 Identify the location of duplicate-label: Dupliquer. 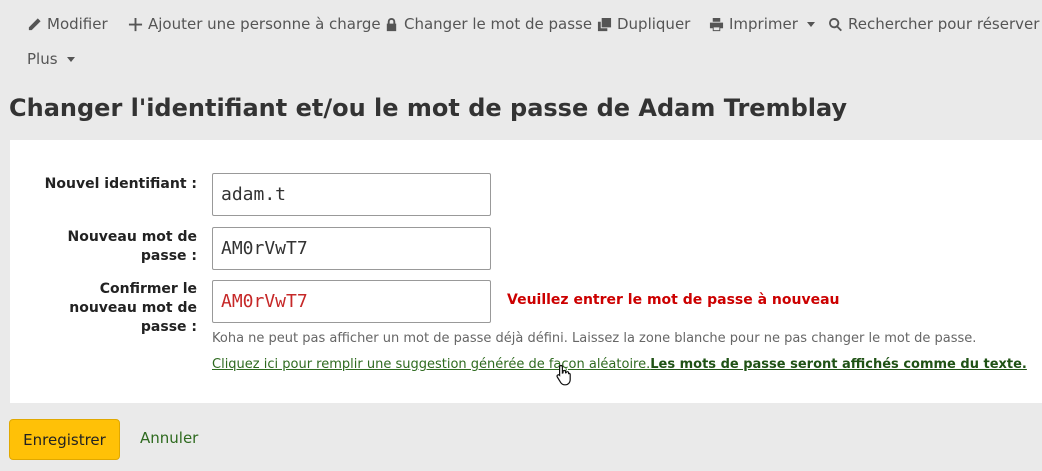
(654, 24).